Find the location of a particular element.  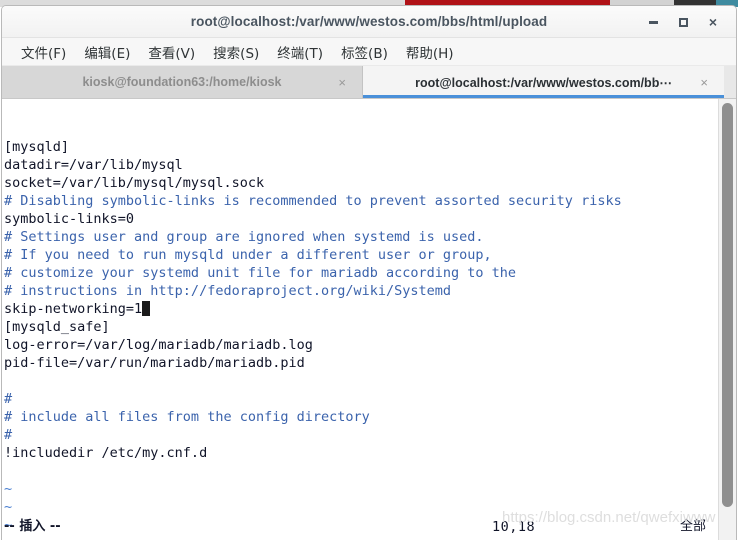

vim-mode-indicator: -- 插入 -- is located at coordinates (32, 526).